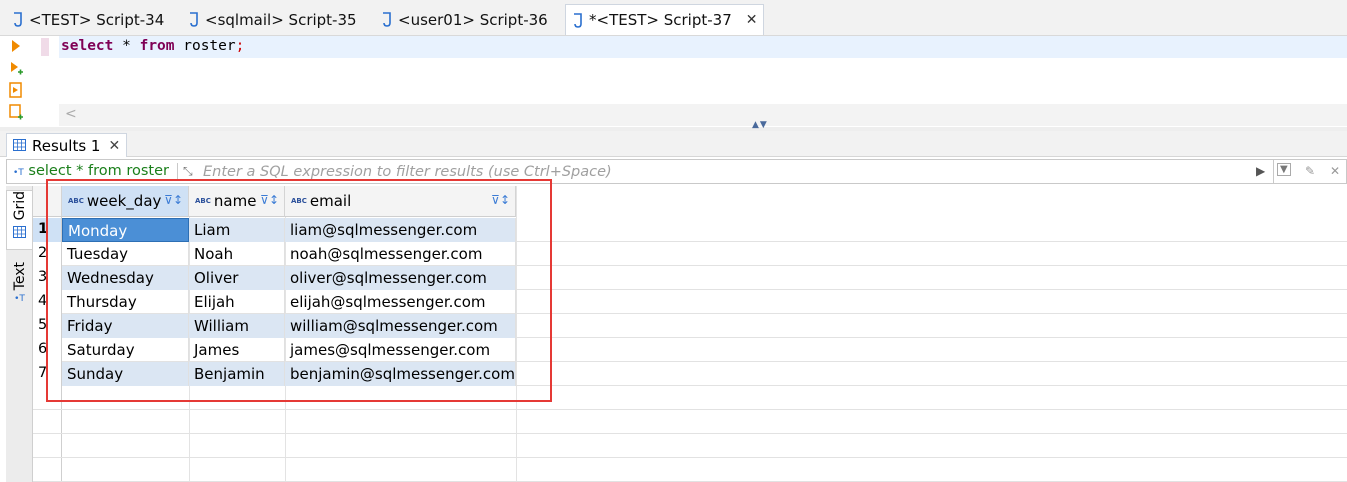  What do you see at coordinates (1260, 171) in the screenshot?
I see `apply-filter-icon: ▶` at bounding box center [1260, 171].